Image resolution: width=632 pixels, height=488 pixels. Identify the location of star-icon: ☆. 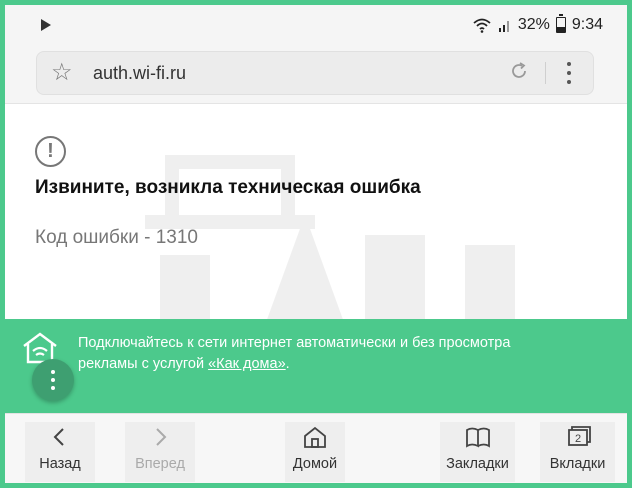
(62, 73).